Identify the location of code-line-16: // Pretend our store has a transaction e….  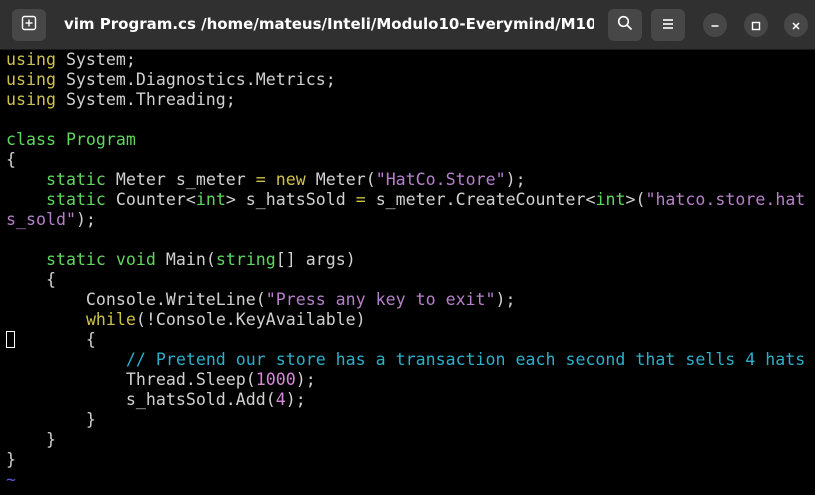
(405, 360).